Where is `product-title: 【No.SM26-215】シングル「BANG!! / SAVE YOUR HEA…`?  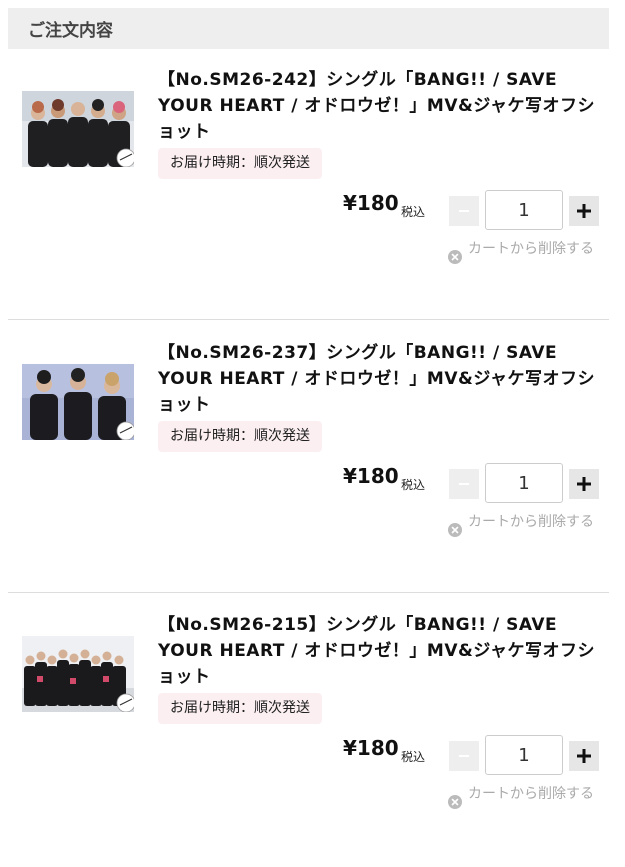 product-title: 【No.SM26-215】シングル「BANG!! / SAVE YOUR HEA… is located at coordinates (380, 651).